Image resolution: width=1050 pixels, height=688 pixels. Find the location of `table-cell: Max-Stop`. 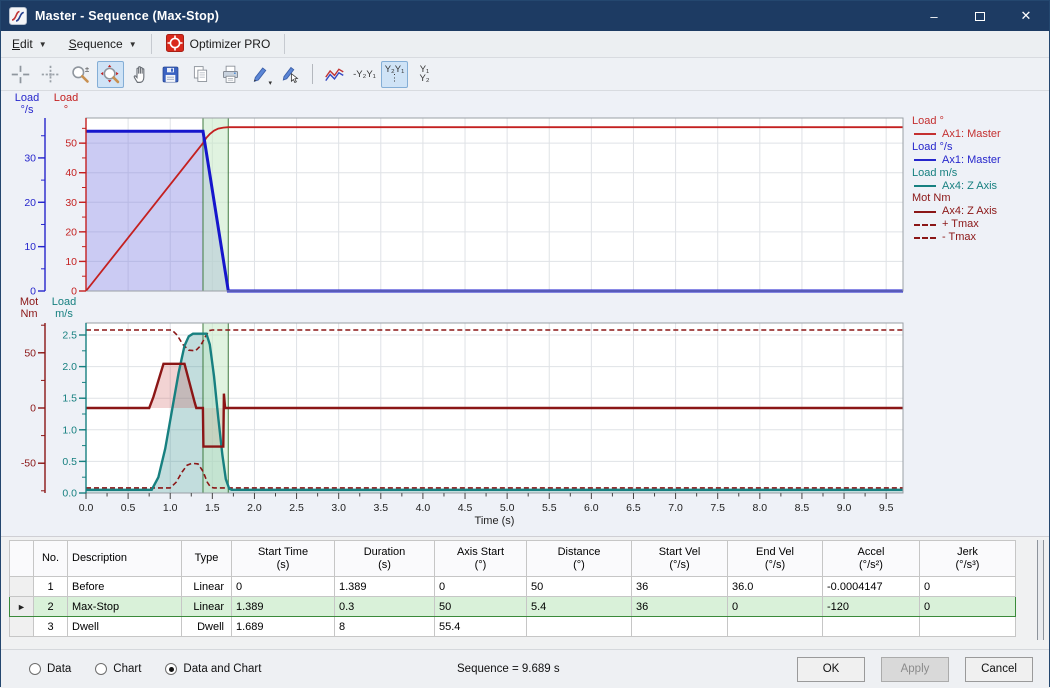

table-cell: Max-Stop is located at coordinates (124, 606).